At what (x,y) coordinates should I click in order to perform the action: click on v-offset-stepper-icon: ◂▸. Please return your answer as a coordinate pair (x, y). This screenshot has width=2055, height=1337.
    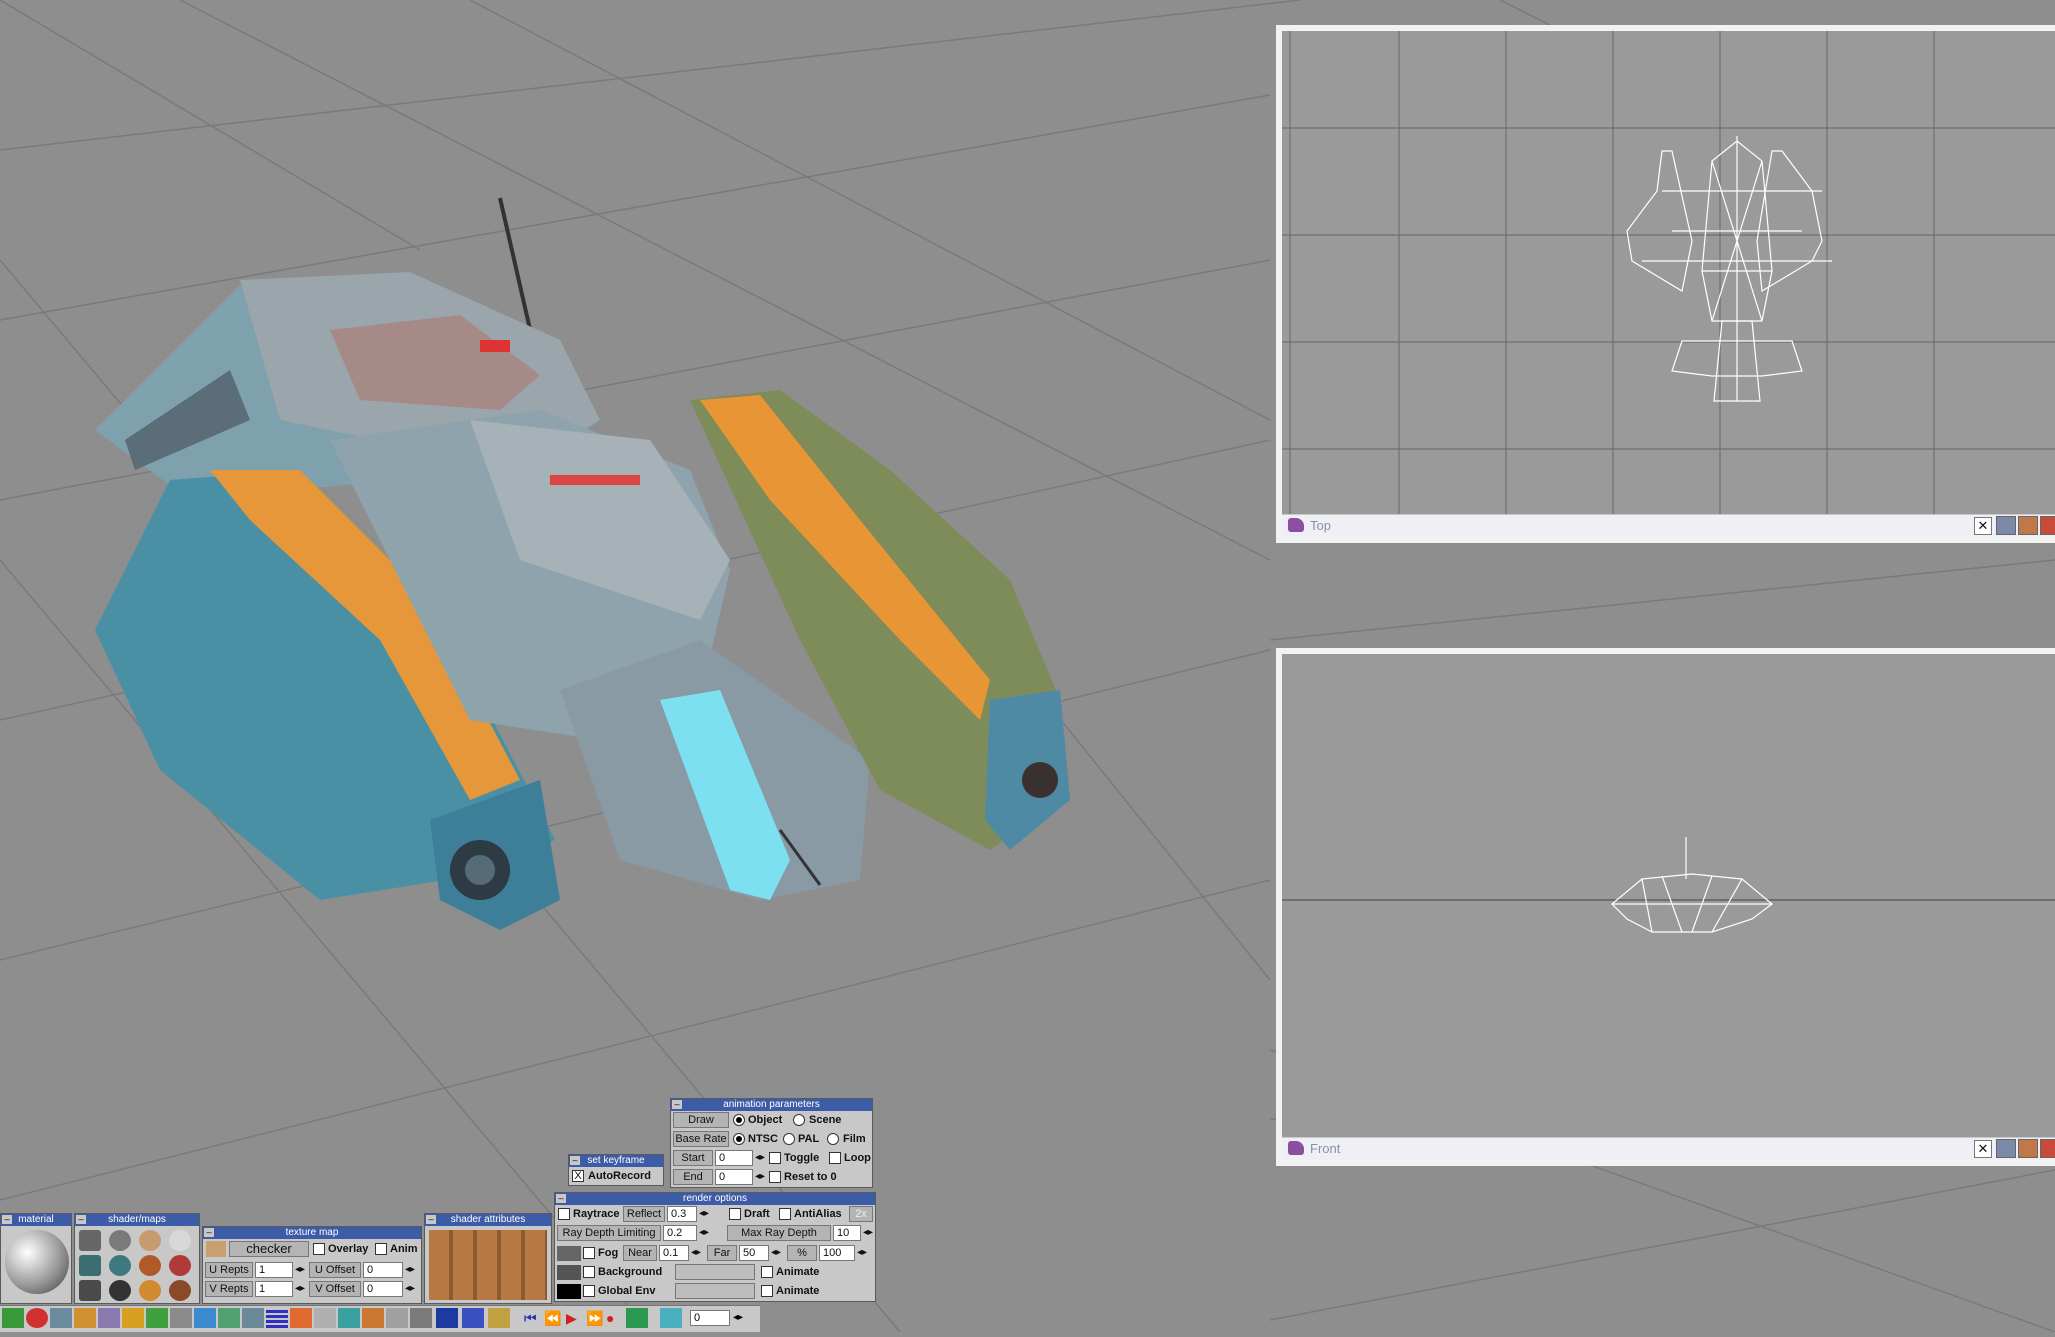
    Looking at the image, I should click on (410, 1289).